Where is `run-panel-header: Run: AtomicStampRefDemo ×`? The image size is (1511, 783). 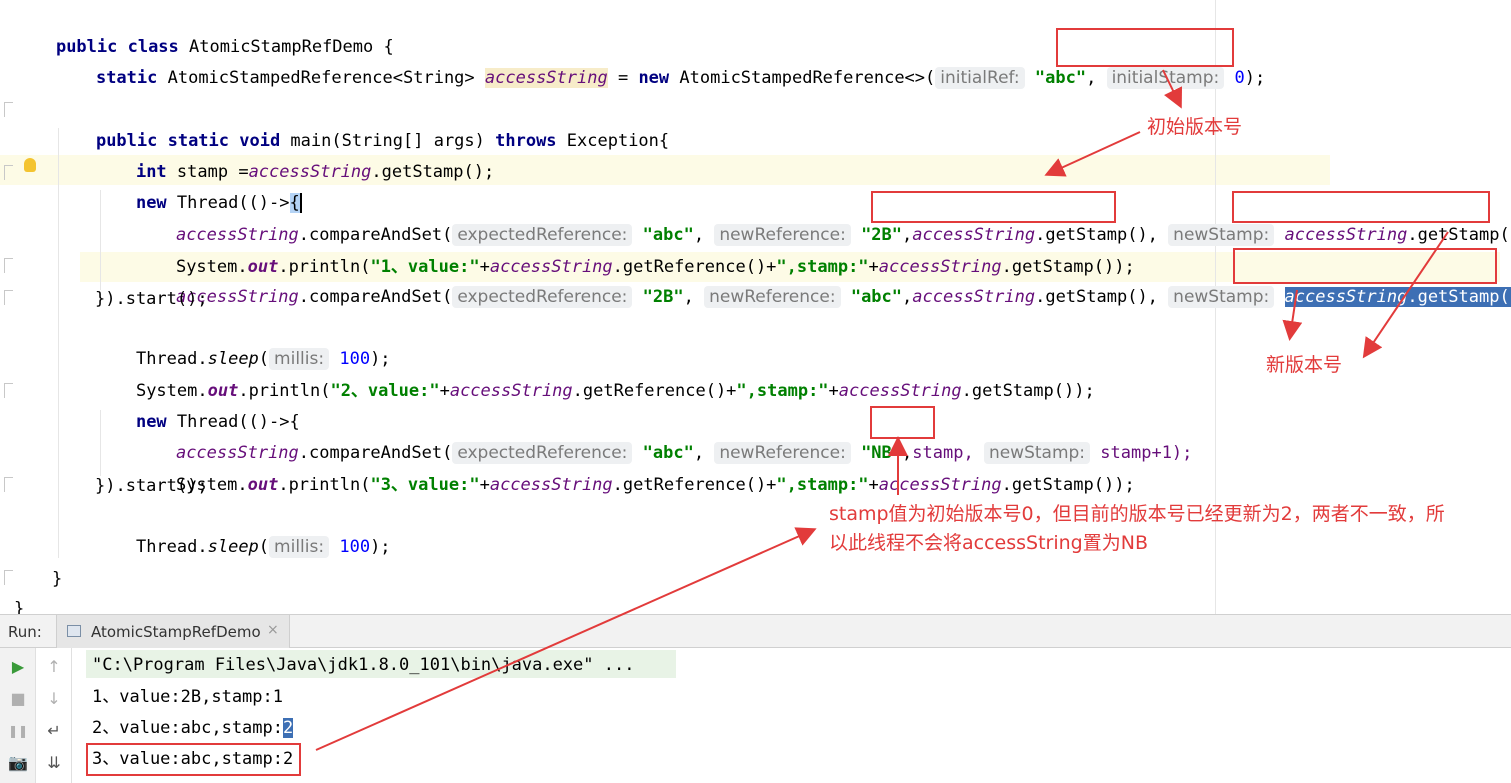
run-panel-header: Run: AtomicStampRefDemo × is located at coordinates (755, 631).